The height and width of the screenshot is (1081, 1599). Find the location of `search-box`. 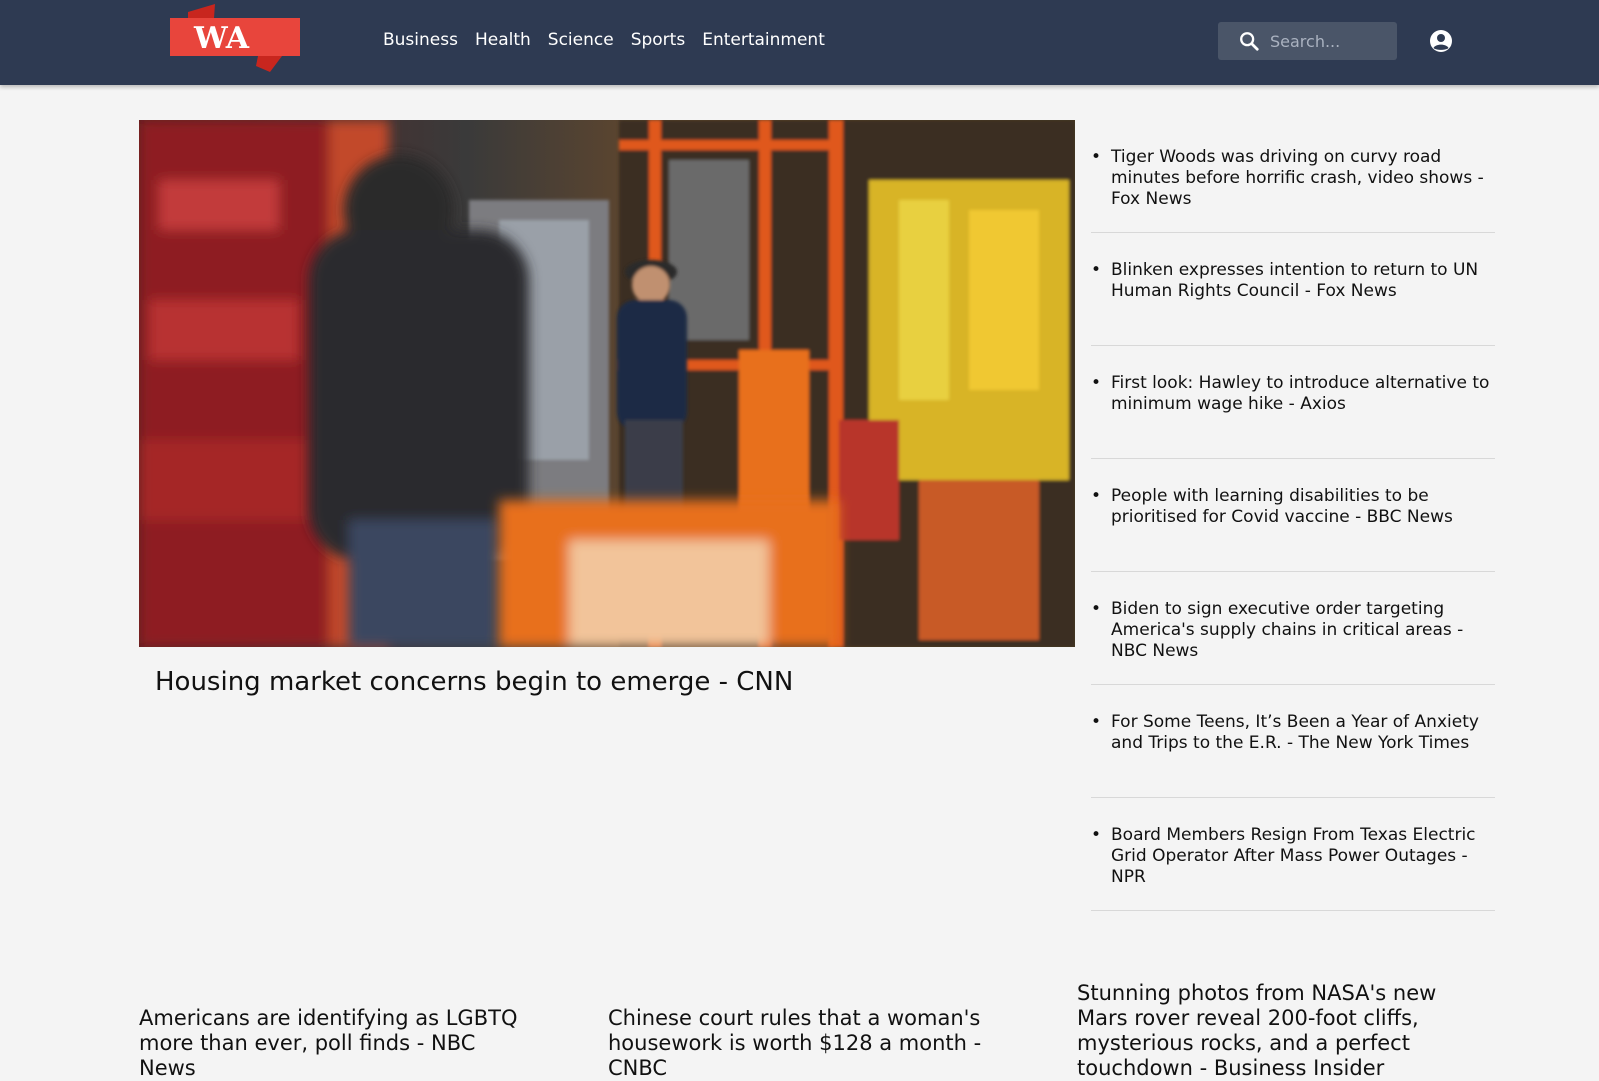

search-box is located at coordinates (1307, 41).